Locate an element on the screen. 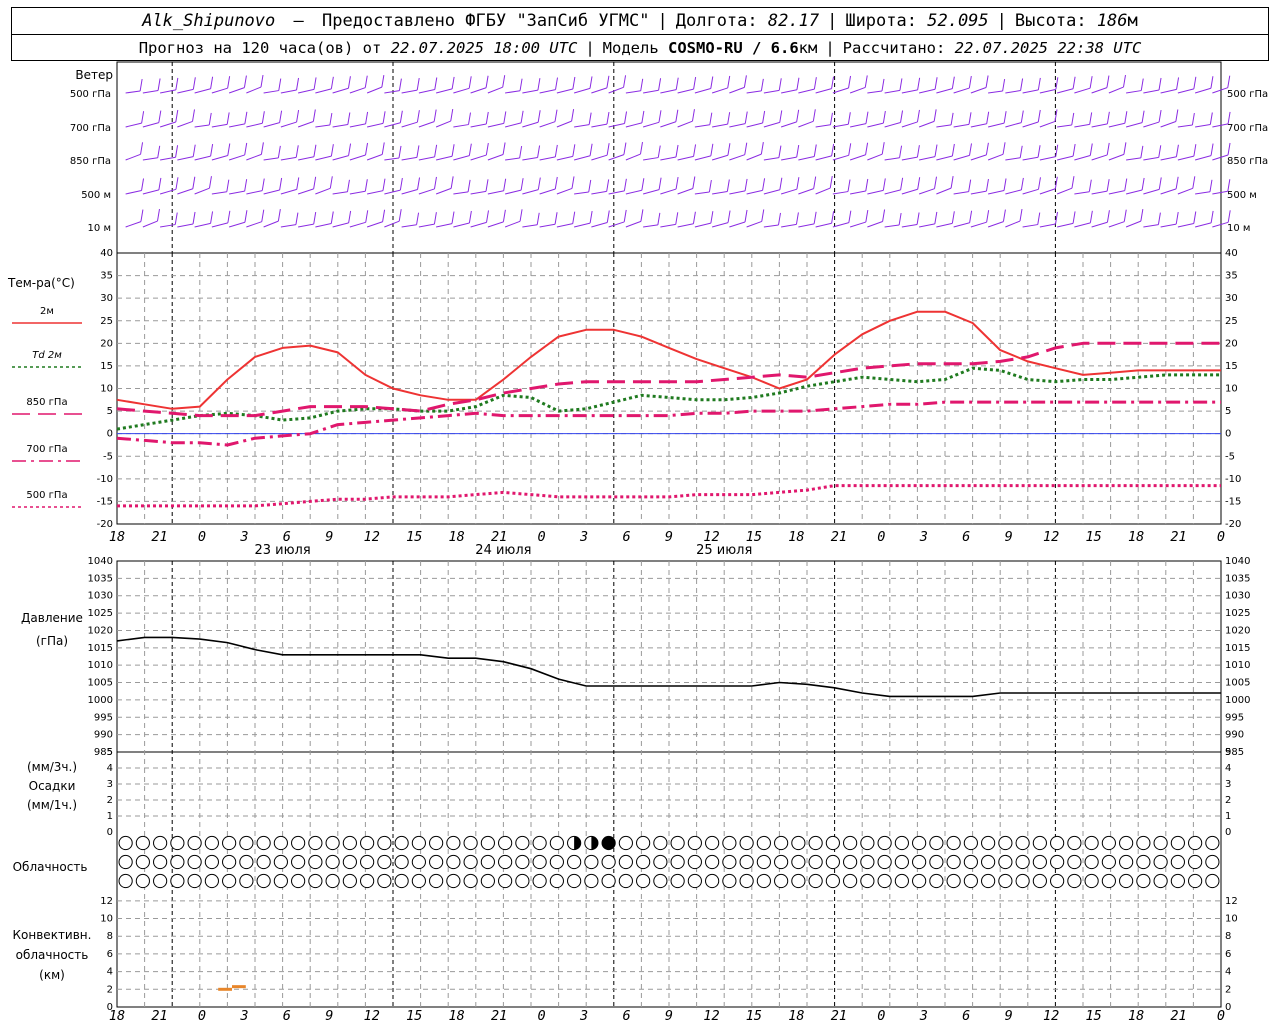 The width and height of the screenshot is (1280, 1024). prec-ytick-left: 3 is located at coordinates (110, 784).